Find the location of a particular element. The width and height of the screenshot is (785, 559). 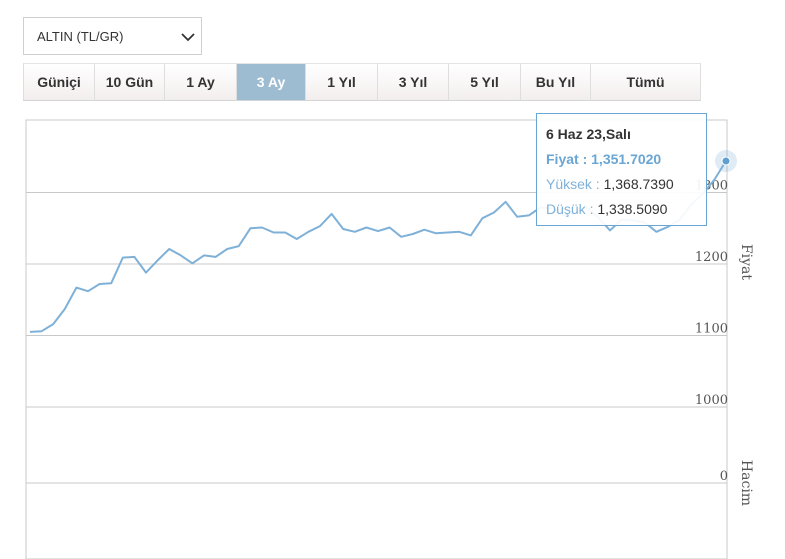

price-tick-label: 1200 is located at coordinates (711, 257).